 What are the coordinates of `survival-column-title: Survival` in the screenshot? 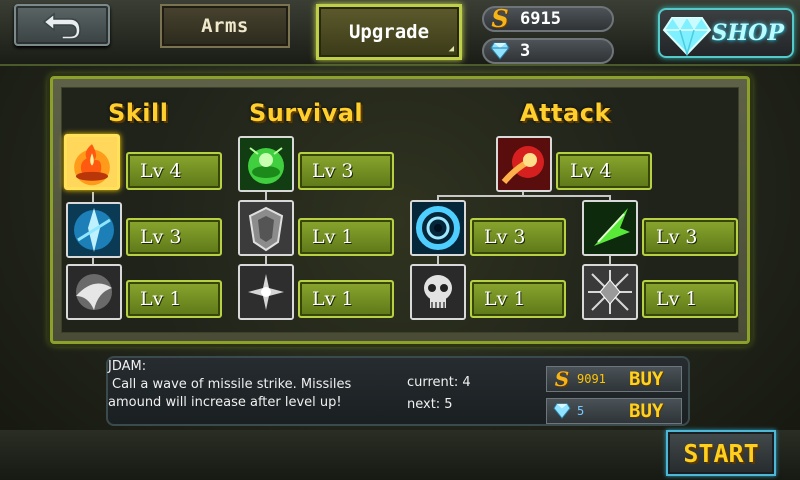 It's located at (306, 113).